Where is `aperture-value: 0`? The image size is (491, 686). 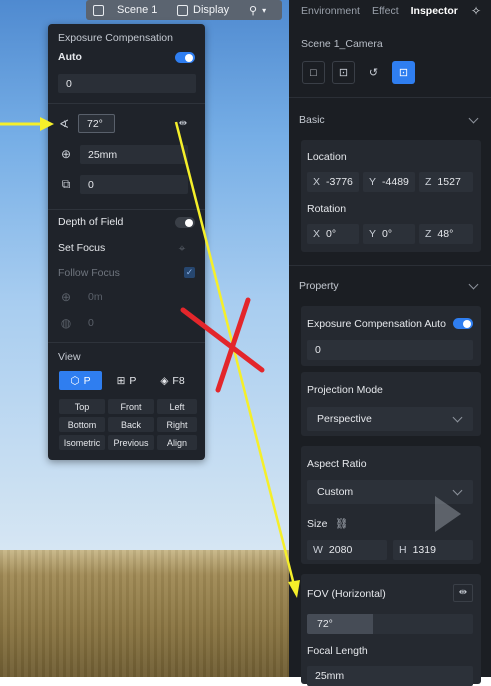
aperture-value: 0 is located at coordinates (91, 323).